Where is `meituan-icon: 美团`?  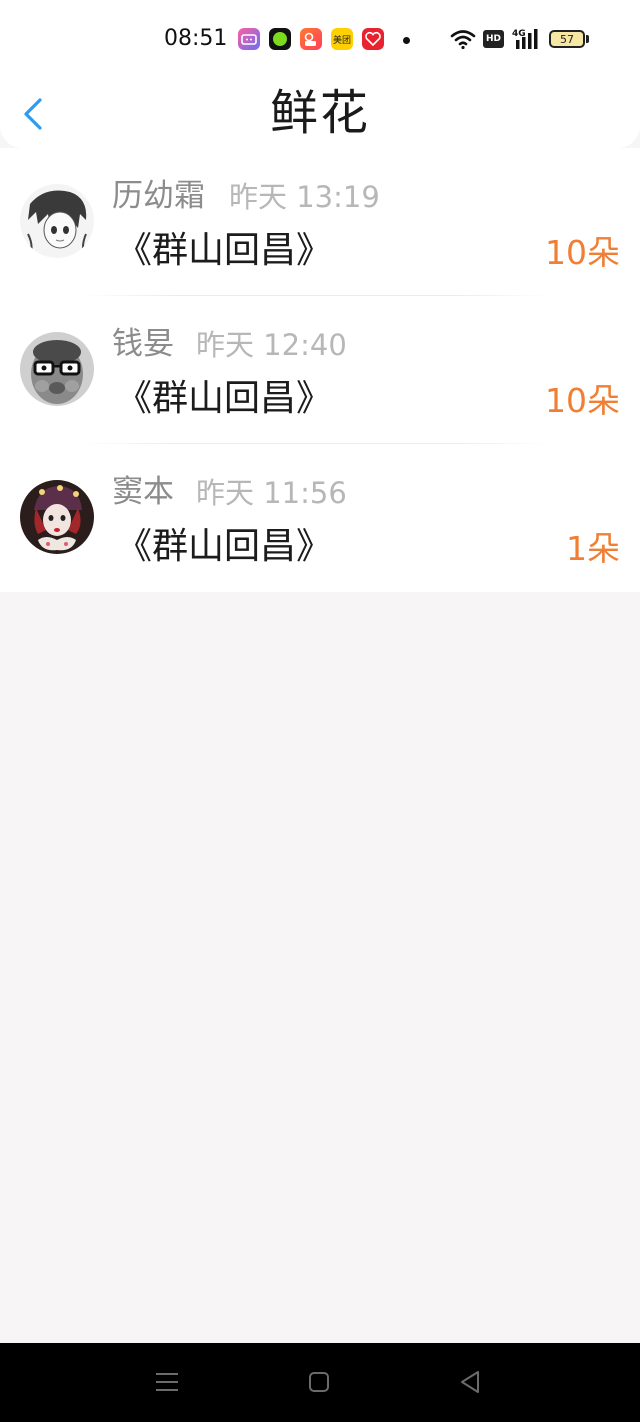
meituan-icon: 美团 is located at coordinates (342, 39).